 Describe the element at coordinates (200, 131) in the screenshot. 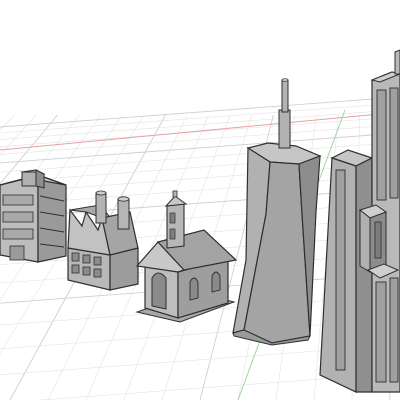

I see `grid-line` at that location.